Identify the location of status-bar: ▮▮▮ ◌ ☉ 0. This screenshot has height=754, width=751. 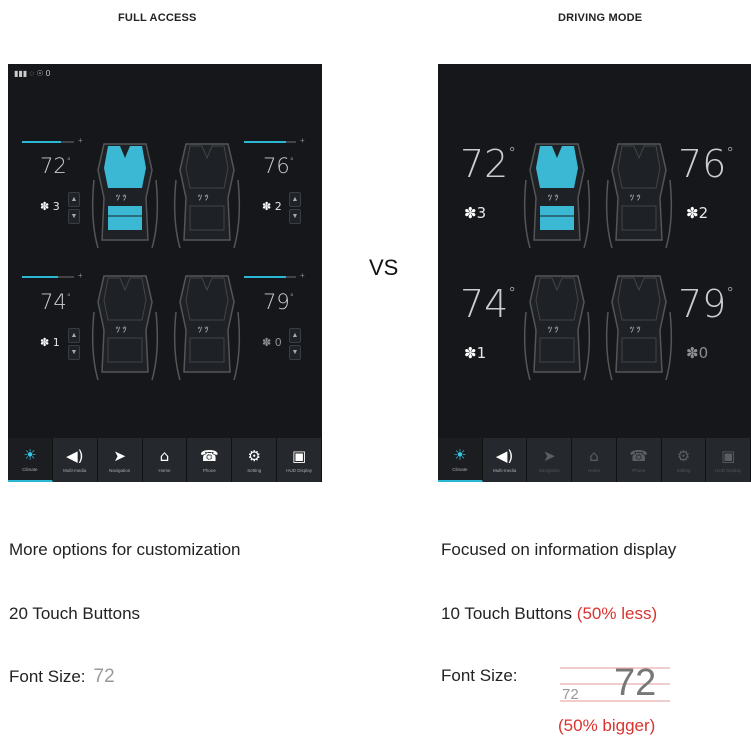
(32, 73).